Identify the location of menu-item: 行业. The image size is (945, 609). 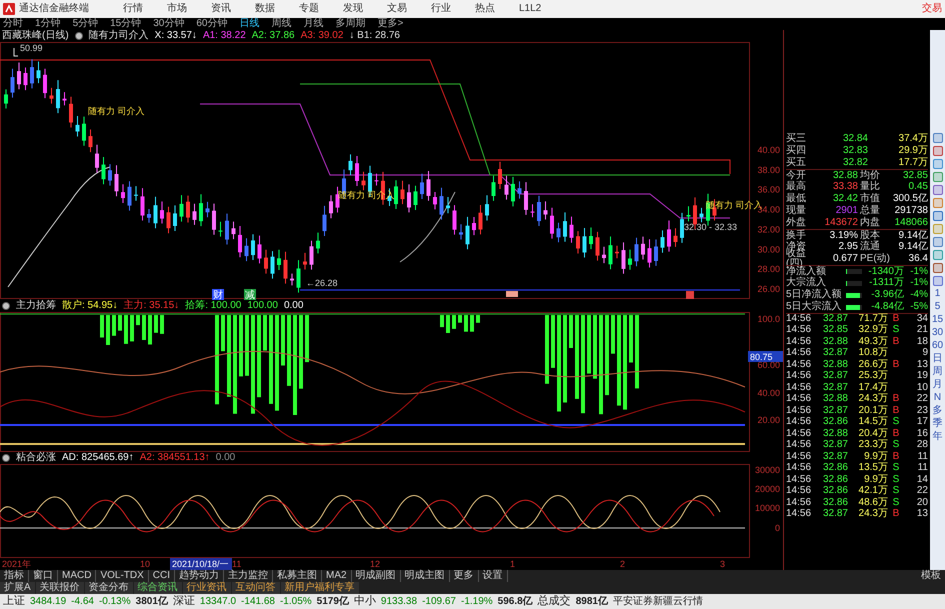
(441, 9).